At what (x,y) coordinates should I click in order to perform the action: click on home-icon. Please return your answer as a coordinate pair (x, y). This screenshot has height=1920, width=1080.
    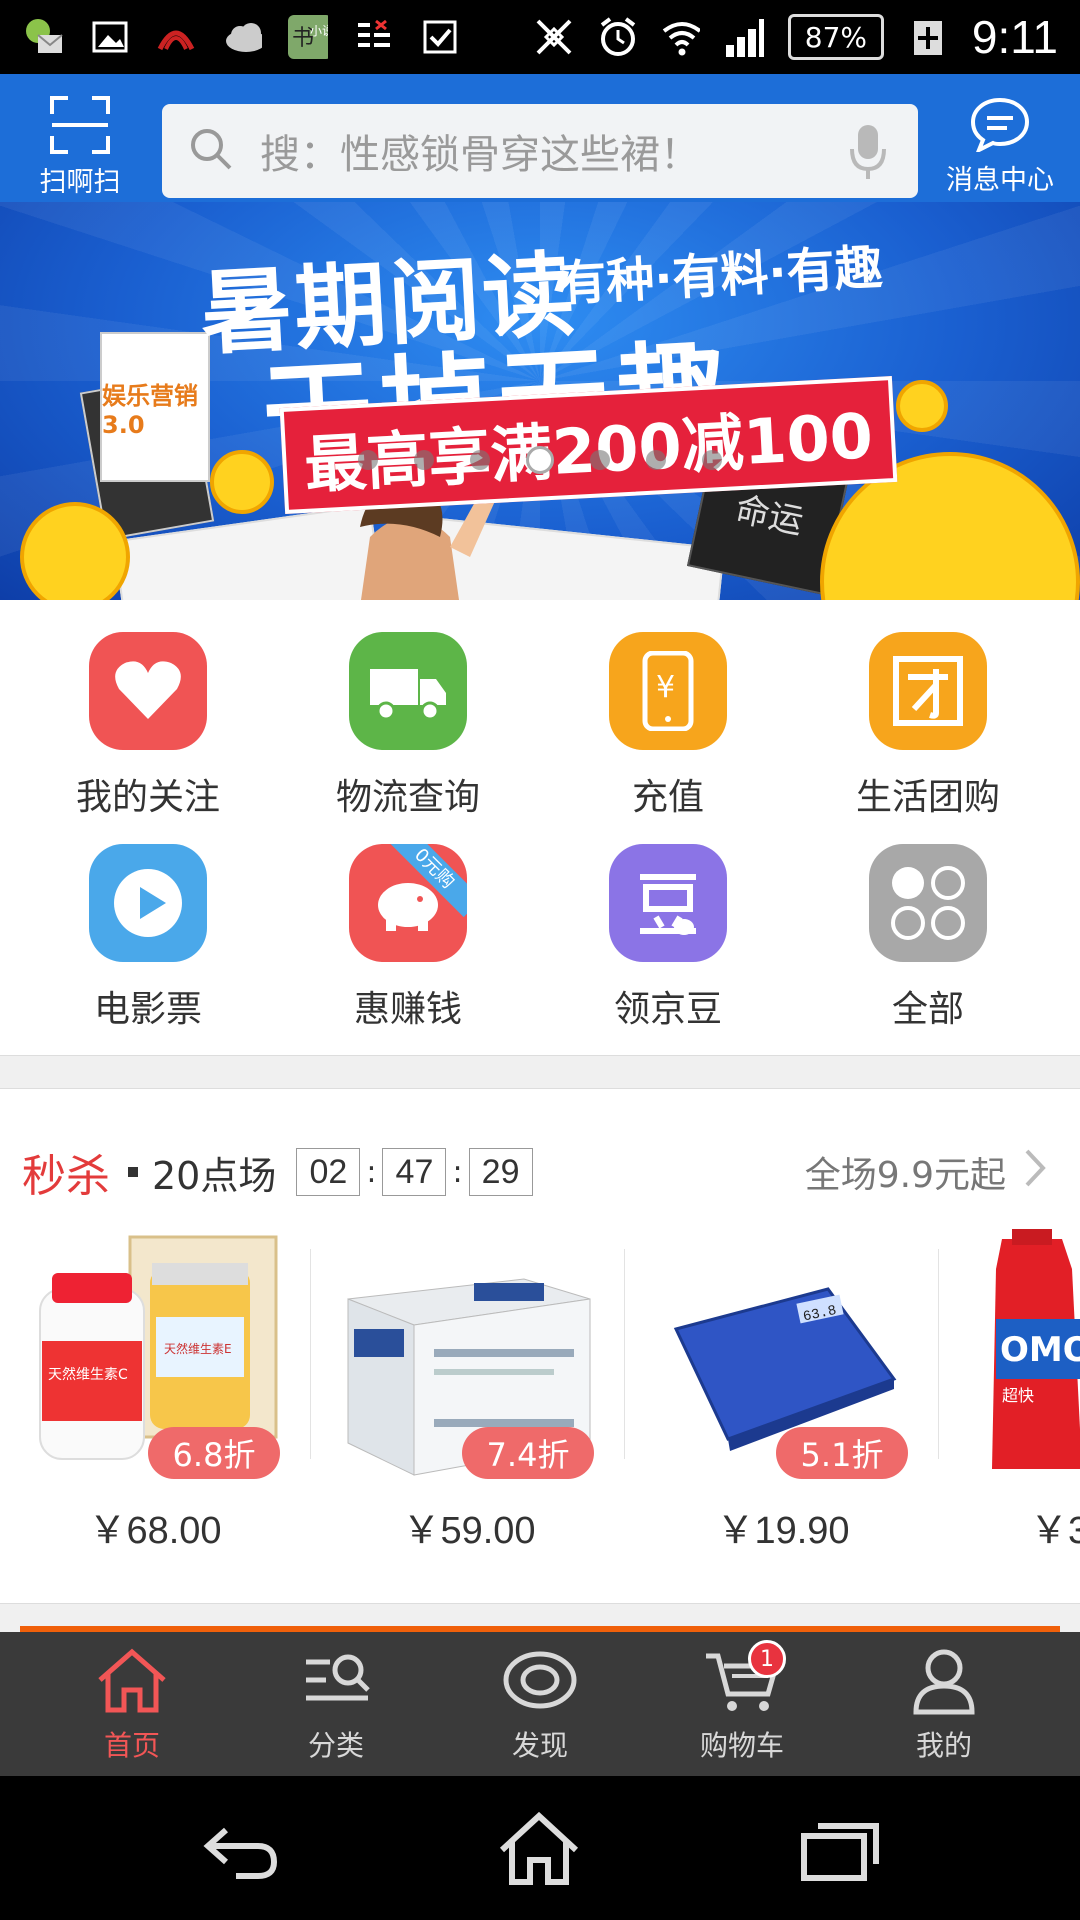
    Looking at the image, I should click on (132, 1681).